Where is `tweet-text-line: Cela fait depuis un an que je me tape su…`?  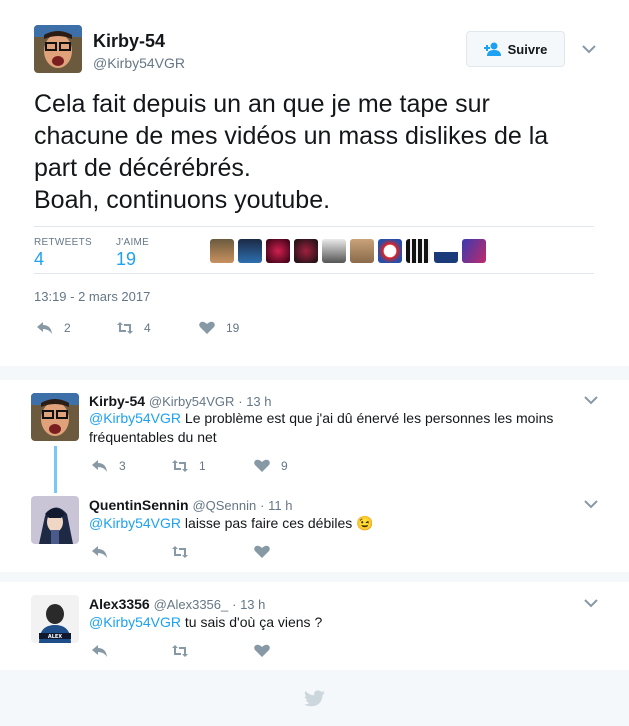
tweet-text-line: Cela fait depuis un an que je me tape su… is located at coordinates (262, 104).